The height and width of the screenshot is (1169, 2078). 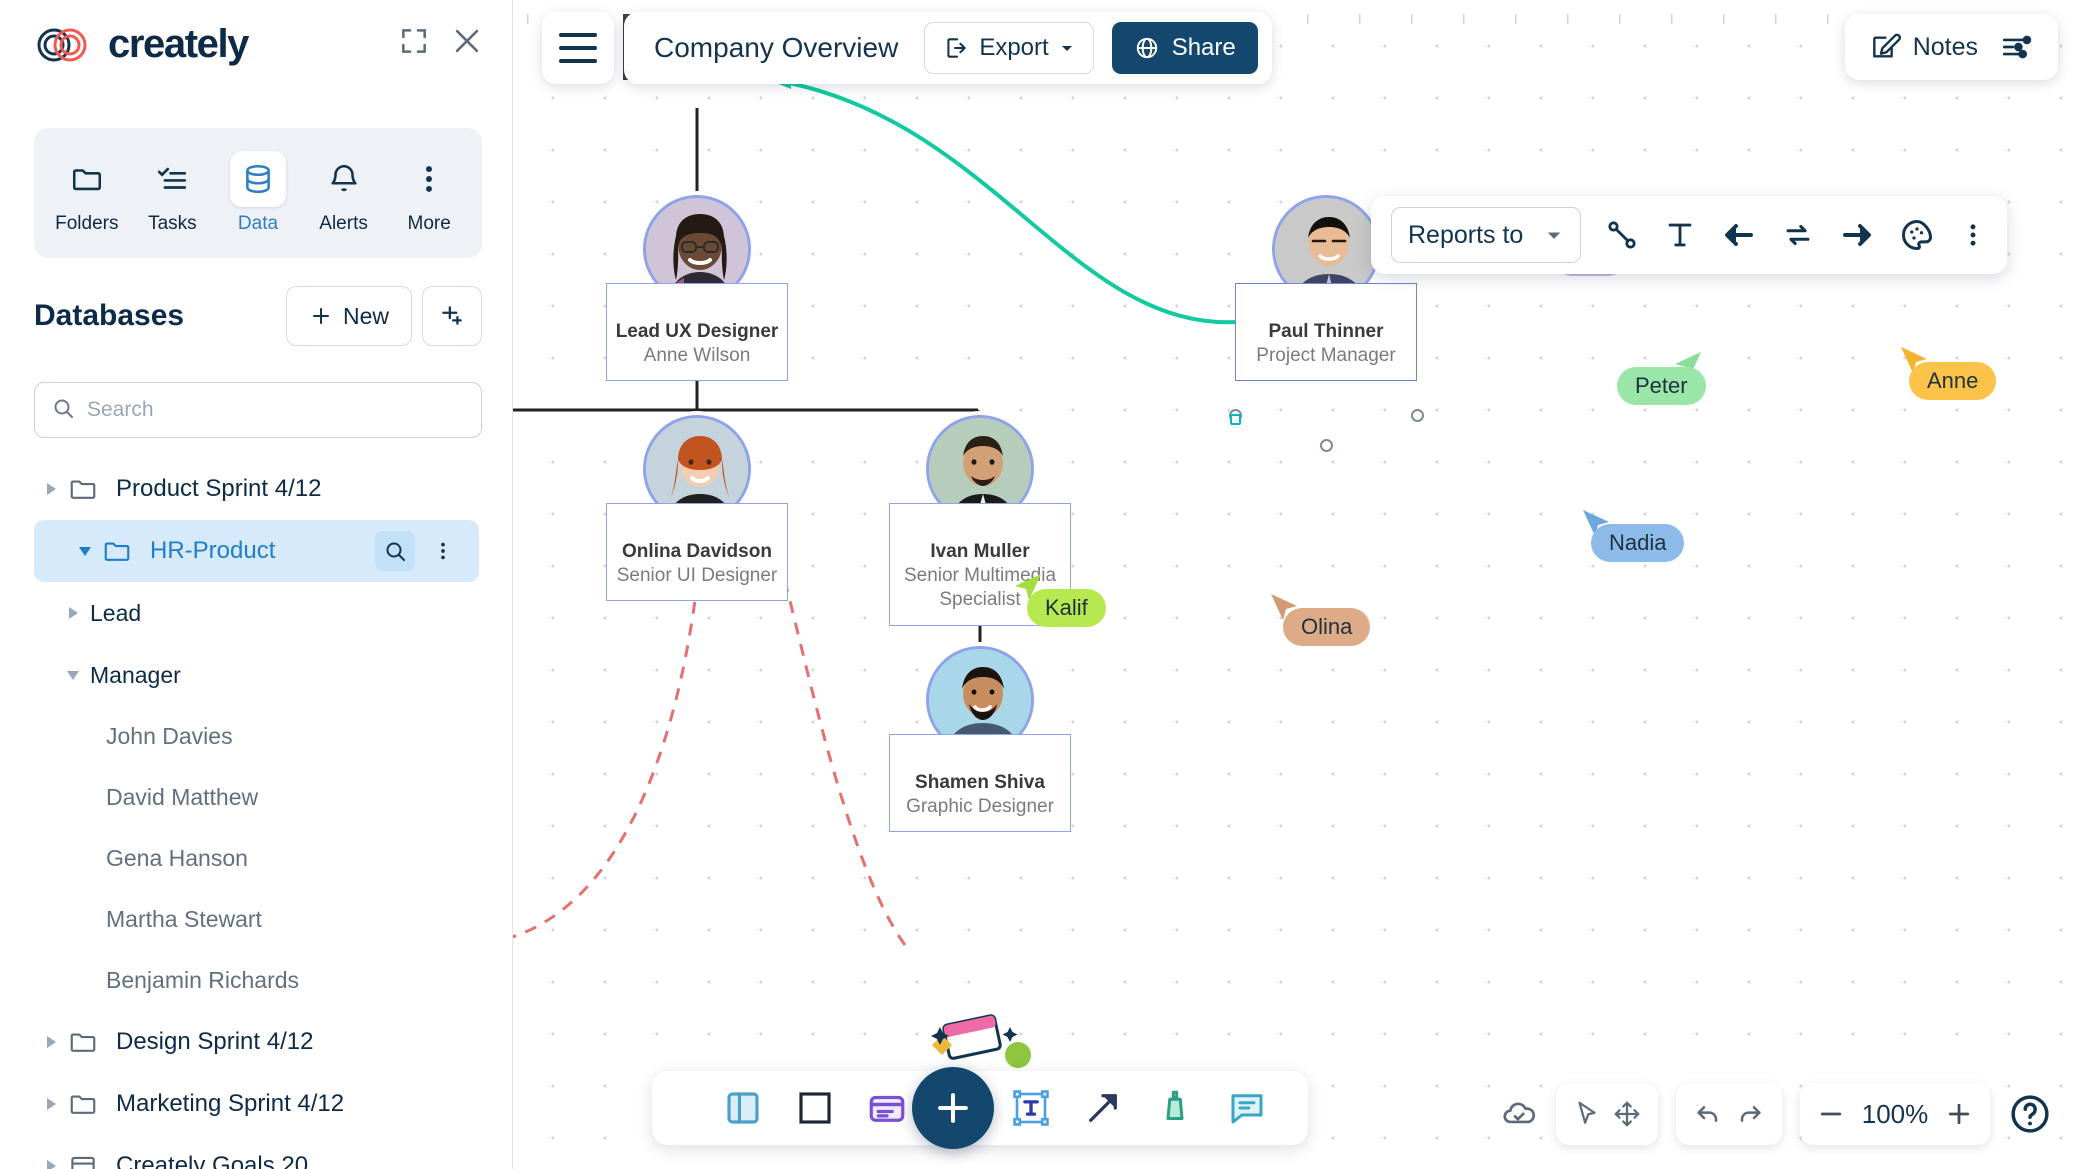 What do you see at coordinates (86, 1160) in the screenshot?
I see `table-icon` at bounding box center [86, 1160].